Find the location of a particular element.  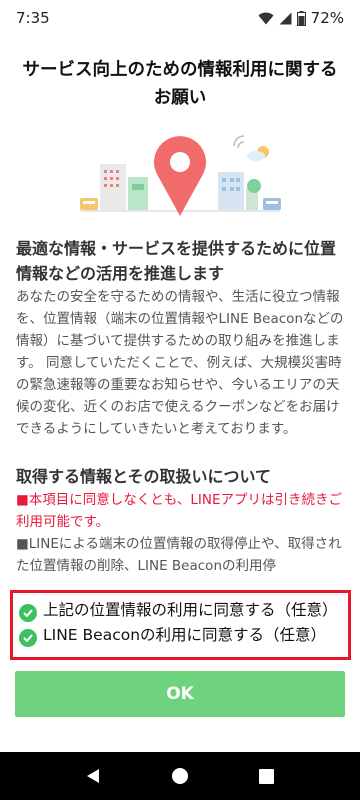

section-heading-purpose: 最適な情報・サービスを提供するために位置情報などの活用を推進します is located at coordinates (176, 261).